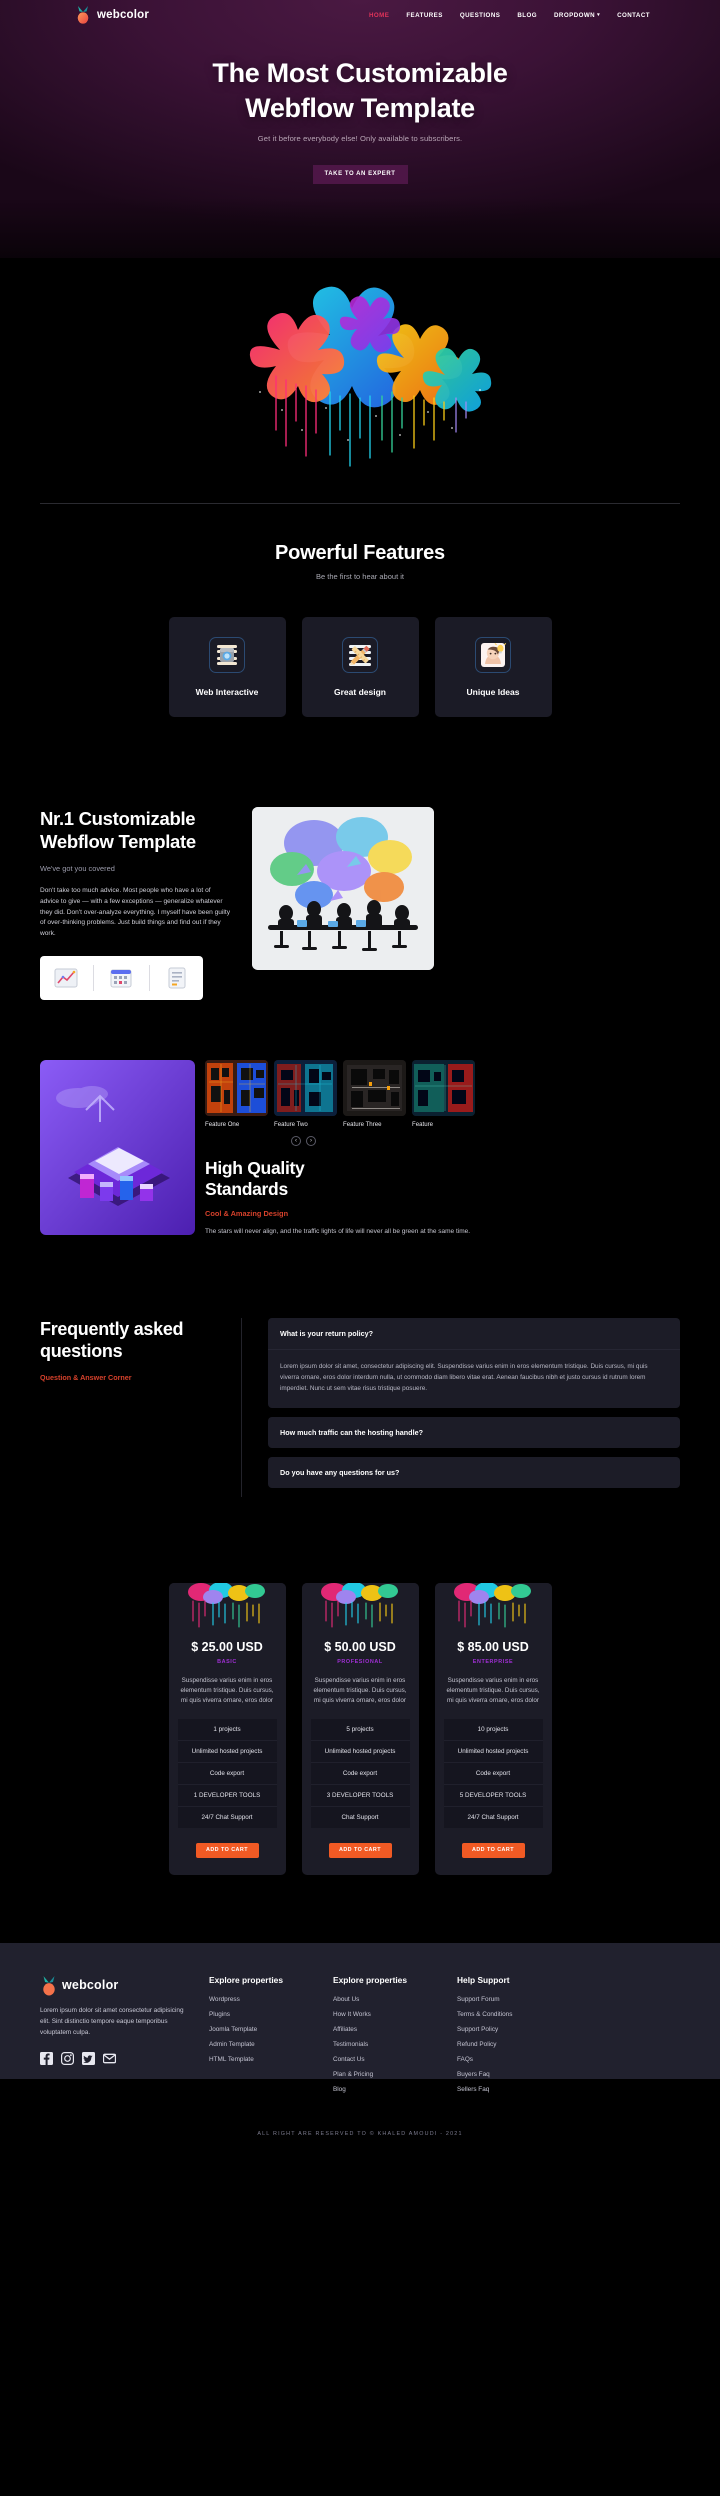 This screenshot has width=720, height=2496. What do you see at coordinates (493, 692) in the screenshot?
I see `feature-card-label: Unique Ideas` at bounding box center [493, 692].